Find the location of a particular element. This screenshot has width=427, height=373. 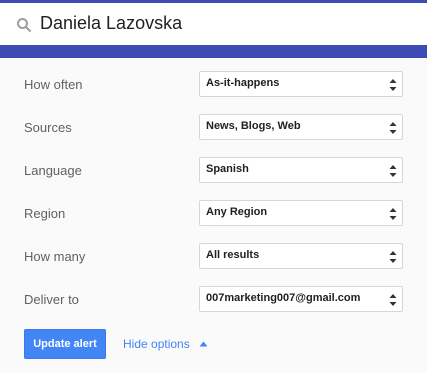

search-query: Daniela Lazovska is located at coordinates (111, 23).